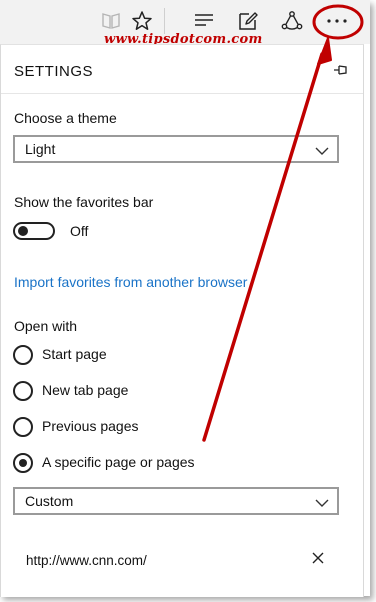 This screenshot has width=376, height=602. Describe the element at coordinates (338, 22) in the screenshot. I see `highlight-circle` at that location.